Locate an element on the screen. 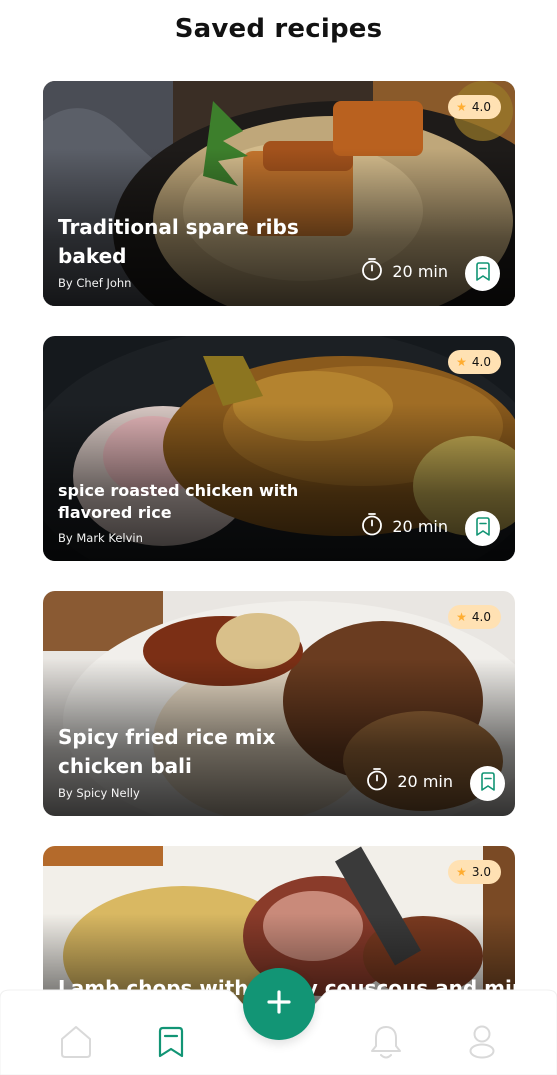 This screenshot has width=557, height=1075. nav-notifications is located at coordinates (386, 1044).